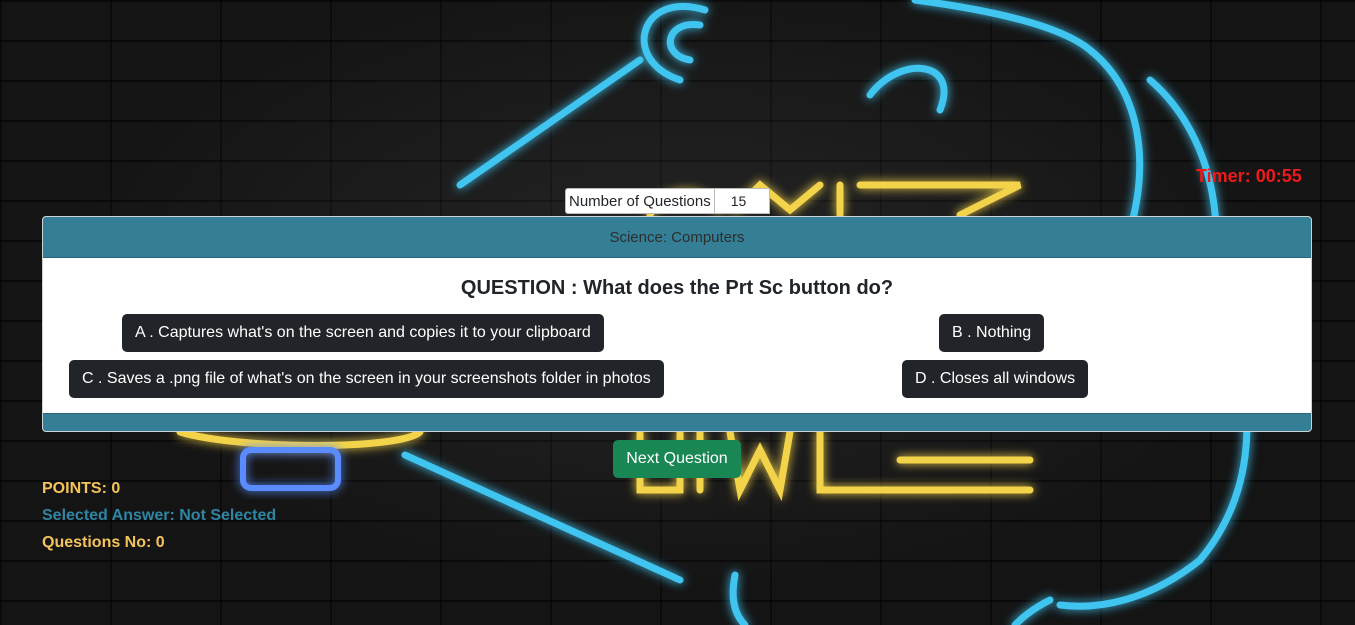  What do you see at coordinates (116, 488) in the screenshot?
I see `points-value: 0` at bounding box center [116, 488].